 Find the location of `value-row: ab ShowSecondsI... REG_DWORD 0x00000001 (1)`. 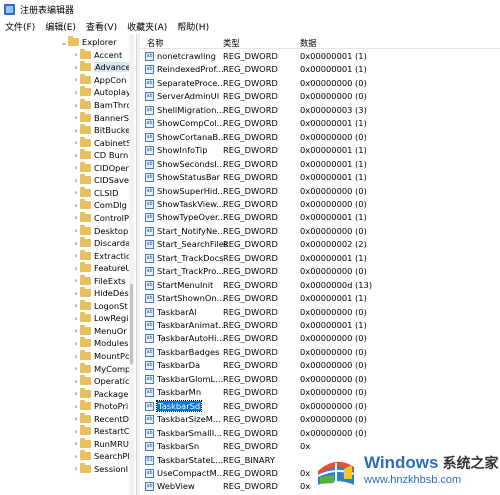

value-row: ab ShowSecondsI... REG_DWORD 0x00000001 (1) is located at coordinates (320, 164).